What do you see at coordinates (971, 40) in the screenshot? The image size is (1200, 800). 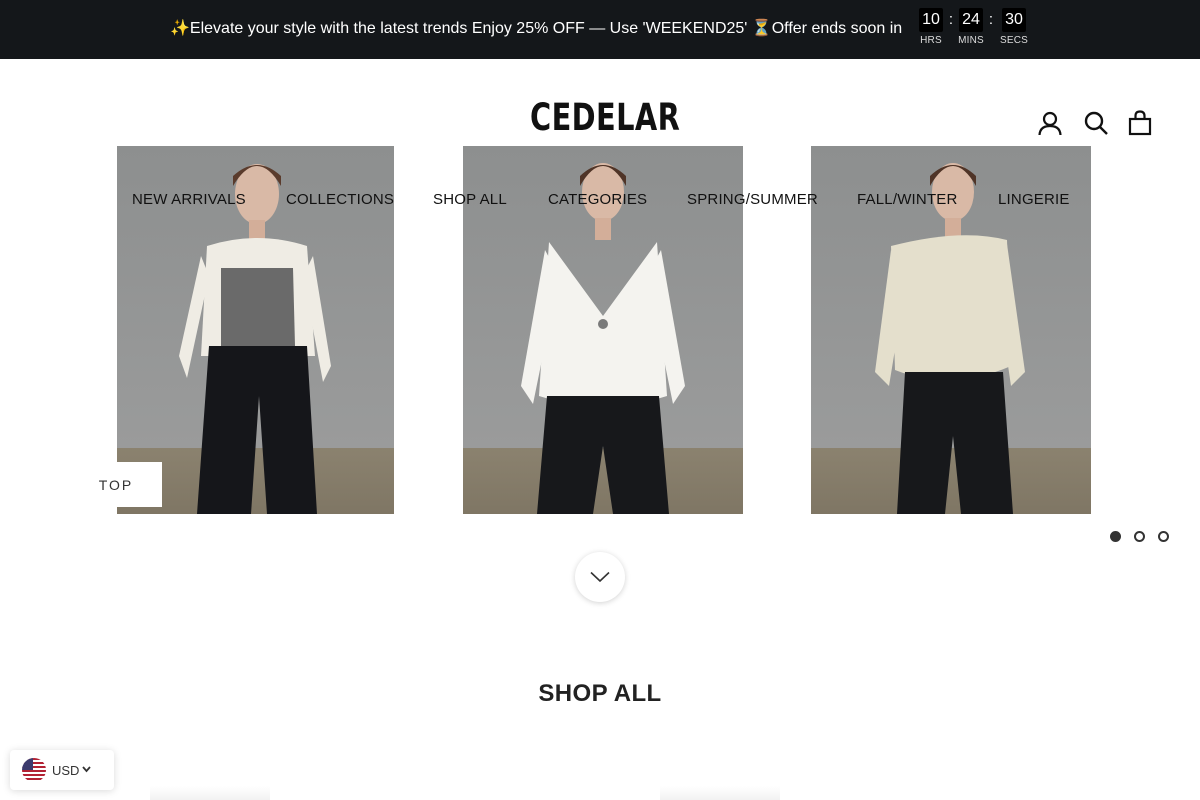 I see `countdown-minutes-label: MINS` at bounding box center [971, 40].